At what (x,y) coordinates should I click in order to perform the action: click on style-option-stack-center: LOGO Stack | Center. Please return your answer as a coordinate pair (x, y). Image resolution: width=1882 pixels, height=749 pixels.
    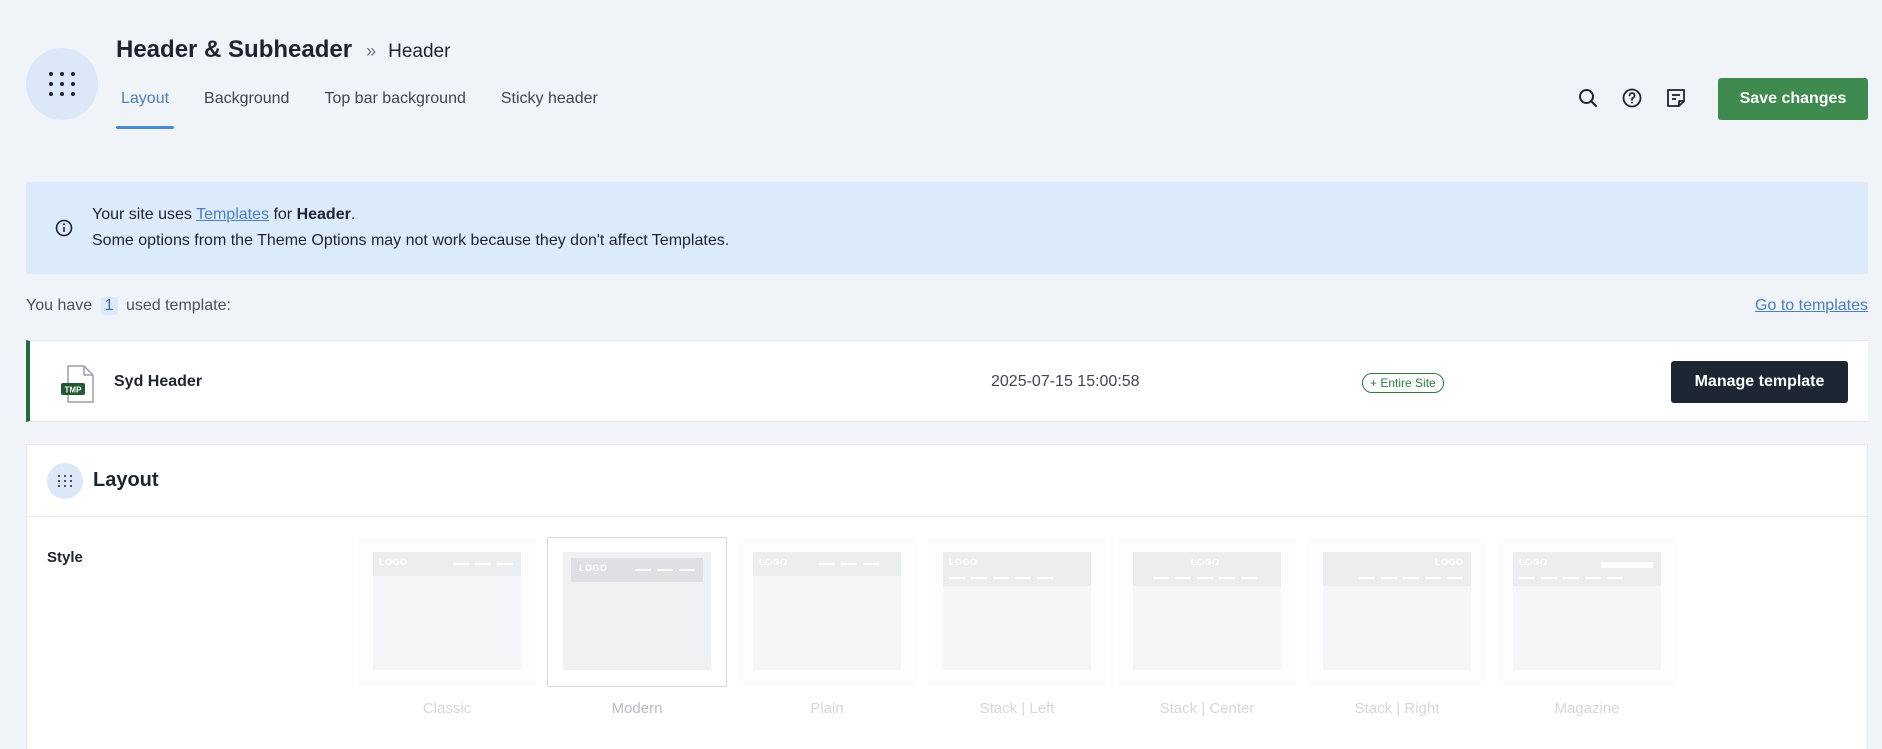
    Looking at the image, I should click on (1207, 627).